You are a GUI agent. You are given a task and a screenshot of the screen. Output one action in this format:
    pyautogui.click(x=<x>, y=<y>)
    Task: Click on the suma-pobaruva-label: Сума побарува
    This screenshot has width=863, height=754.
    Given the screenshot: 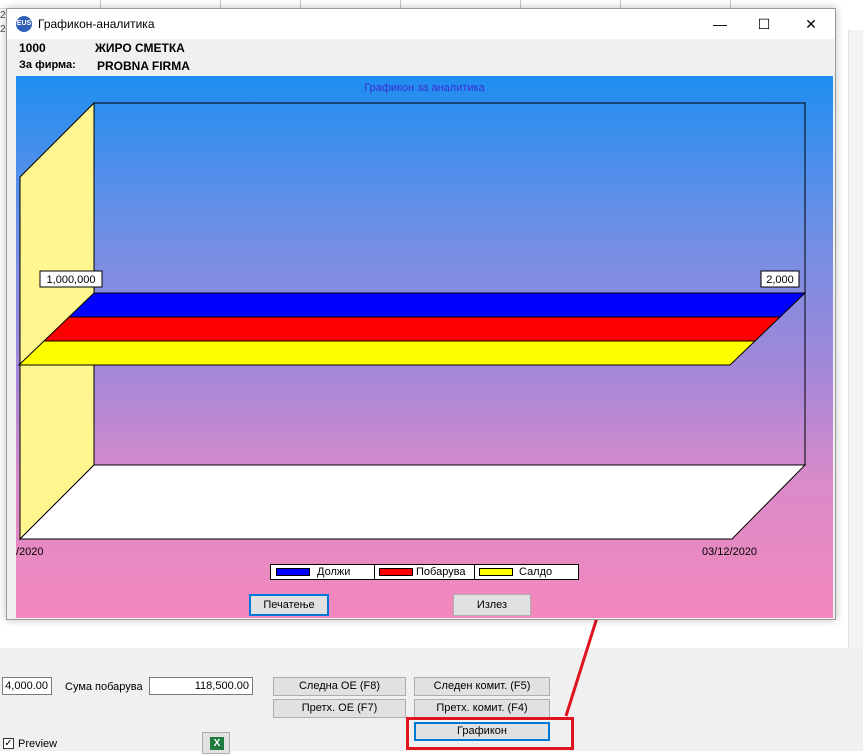 What is the action you would take?
    pyautogui.click(x=104, y=687)
    